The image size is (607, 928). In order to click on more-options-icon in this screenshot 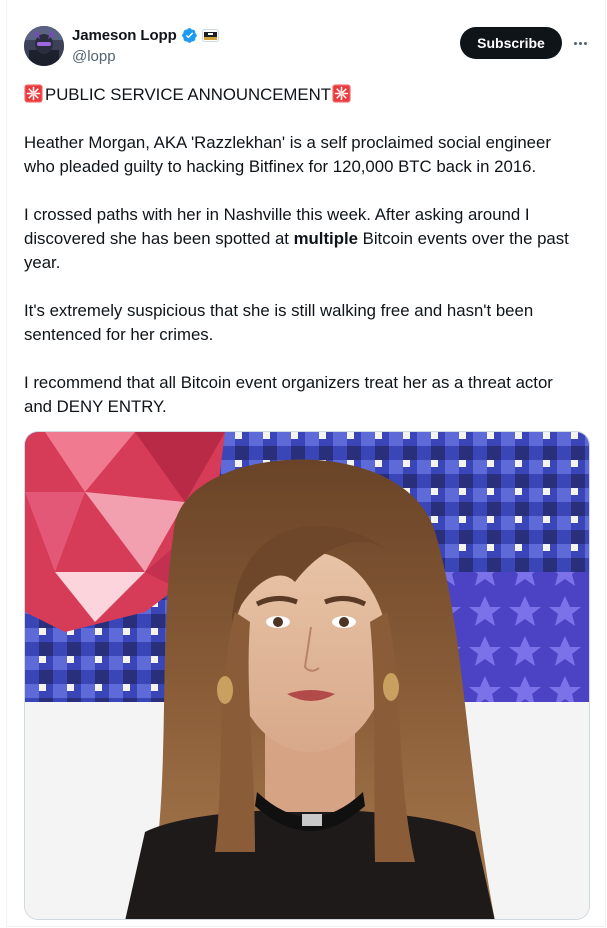, I will do `click(580, 43)`.